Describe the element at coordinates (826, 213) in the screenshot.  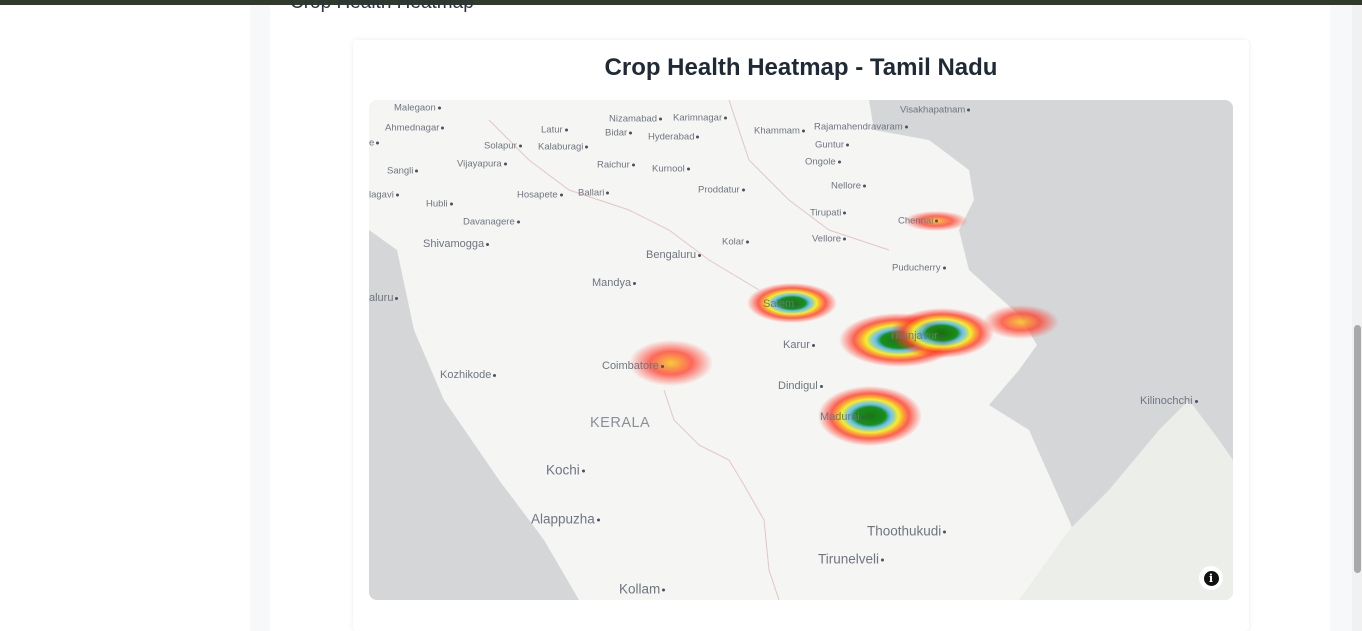
I see `city-name: Tirupati` at that location.